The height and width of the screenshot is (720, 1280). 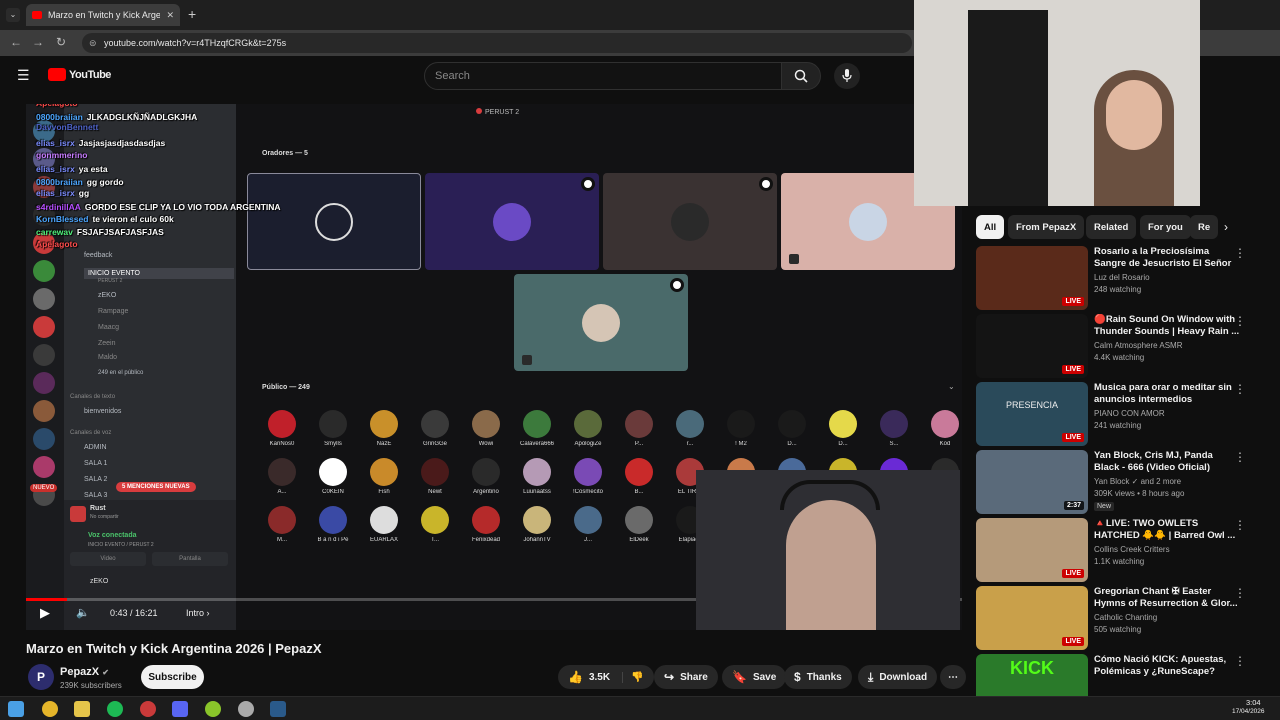 I want to click on share-button: ↪ Share, so click(x=686, y=677).